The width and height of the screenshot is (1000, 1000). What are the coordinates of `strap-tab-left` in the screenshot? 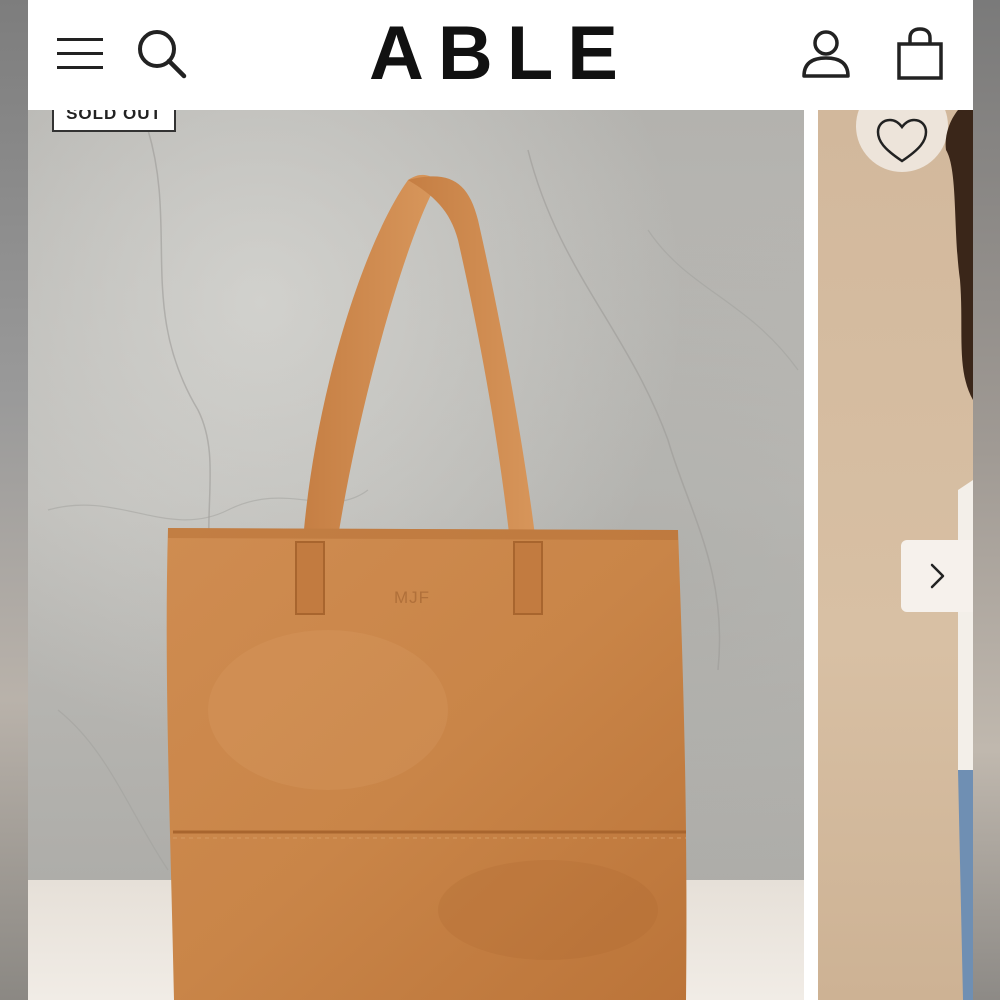 It's located at (310, 578).